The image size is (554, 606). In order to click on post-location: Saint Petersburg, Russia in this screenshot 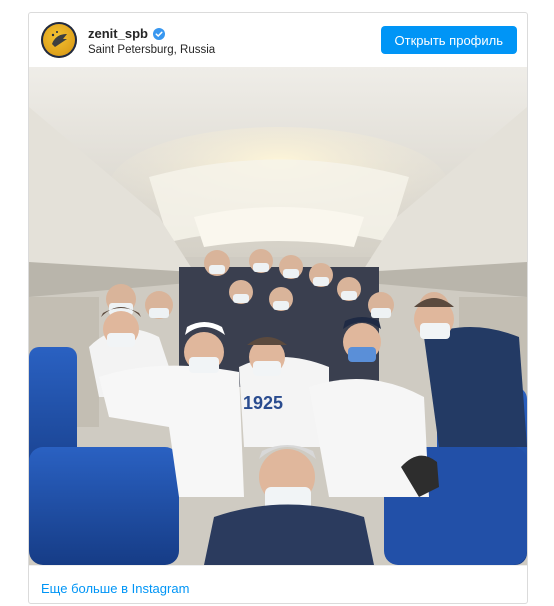, I will do `click(151, 50)`.